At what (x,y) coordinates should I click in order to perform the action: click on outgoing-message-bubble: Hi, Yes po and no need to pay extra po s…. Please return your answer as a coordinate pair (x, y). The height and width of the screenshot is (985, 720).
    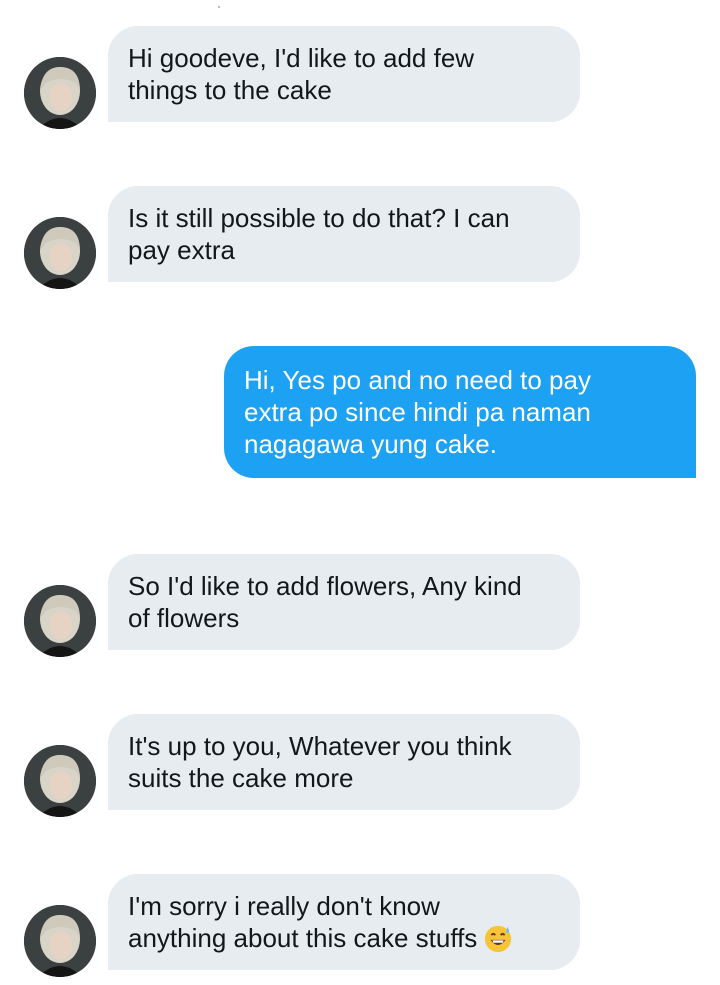
    Looking at the image, I should click on (460, 412).